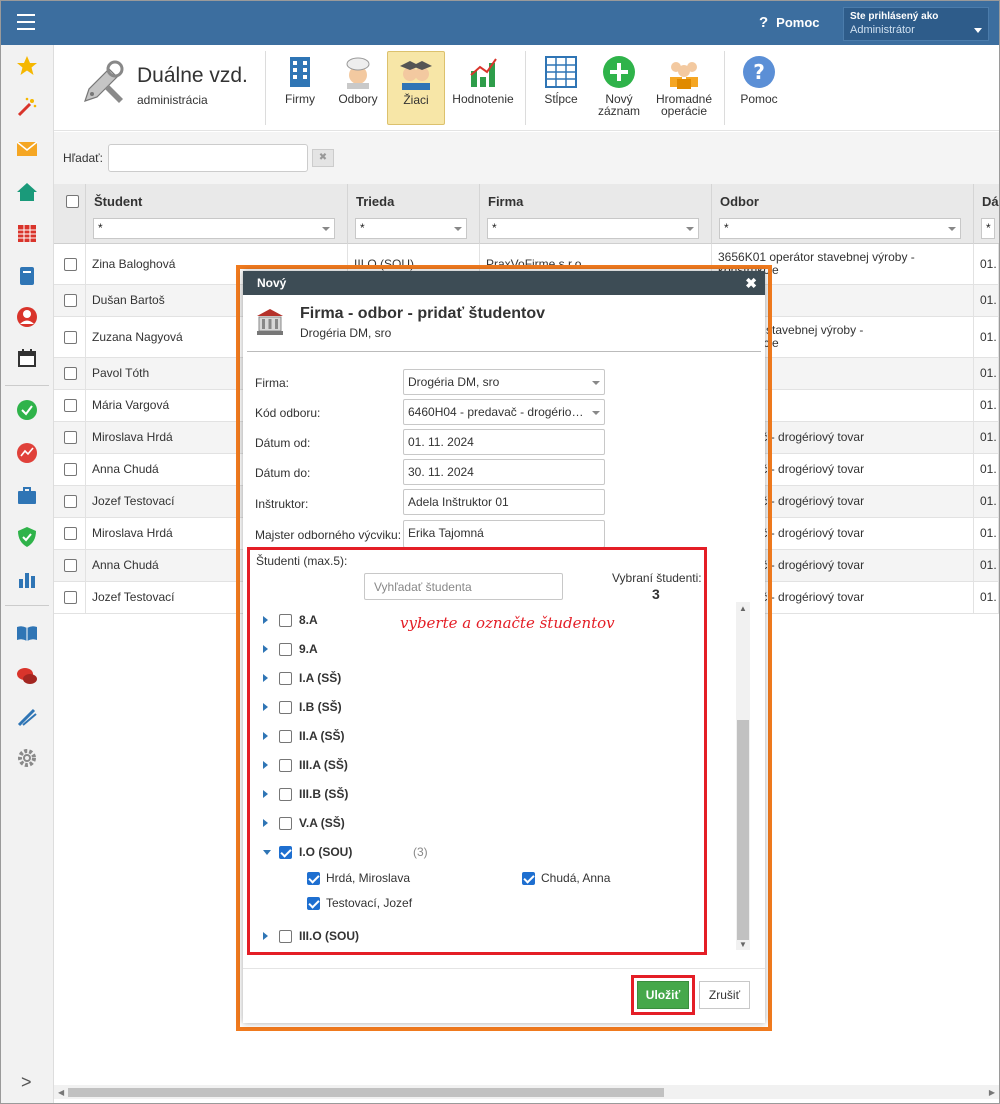 The height and width of the screenshot is (1104, 1000). I want to click on toolbar-odbory-button: Odbory, so click(358, 88).